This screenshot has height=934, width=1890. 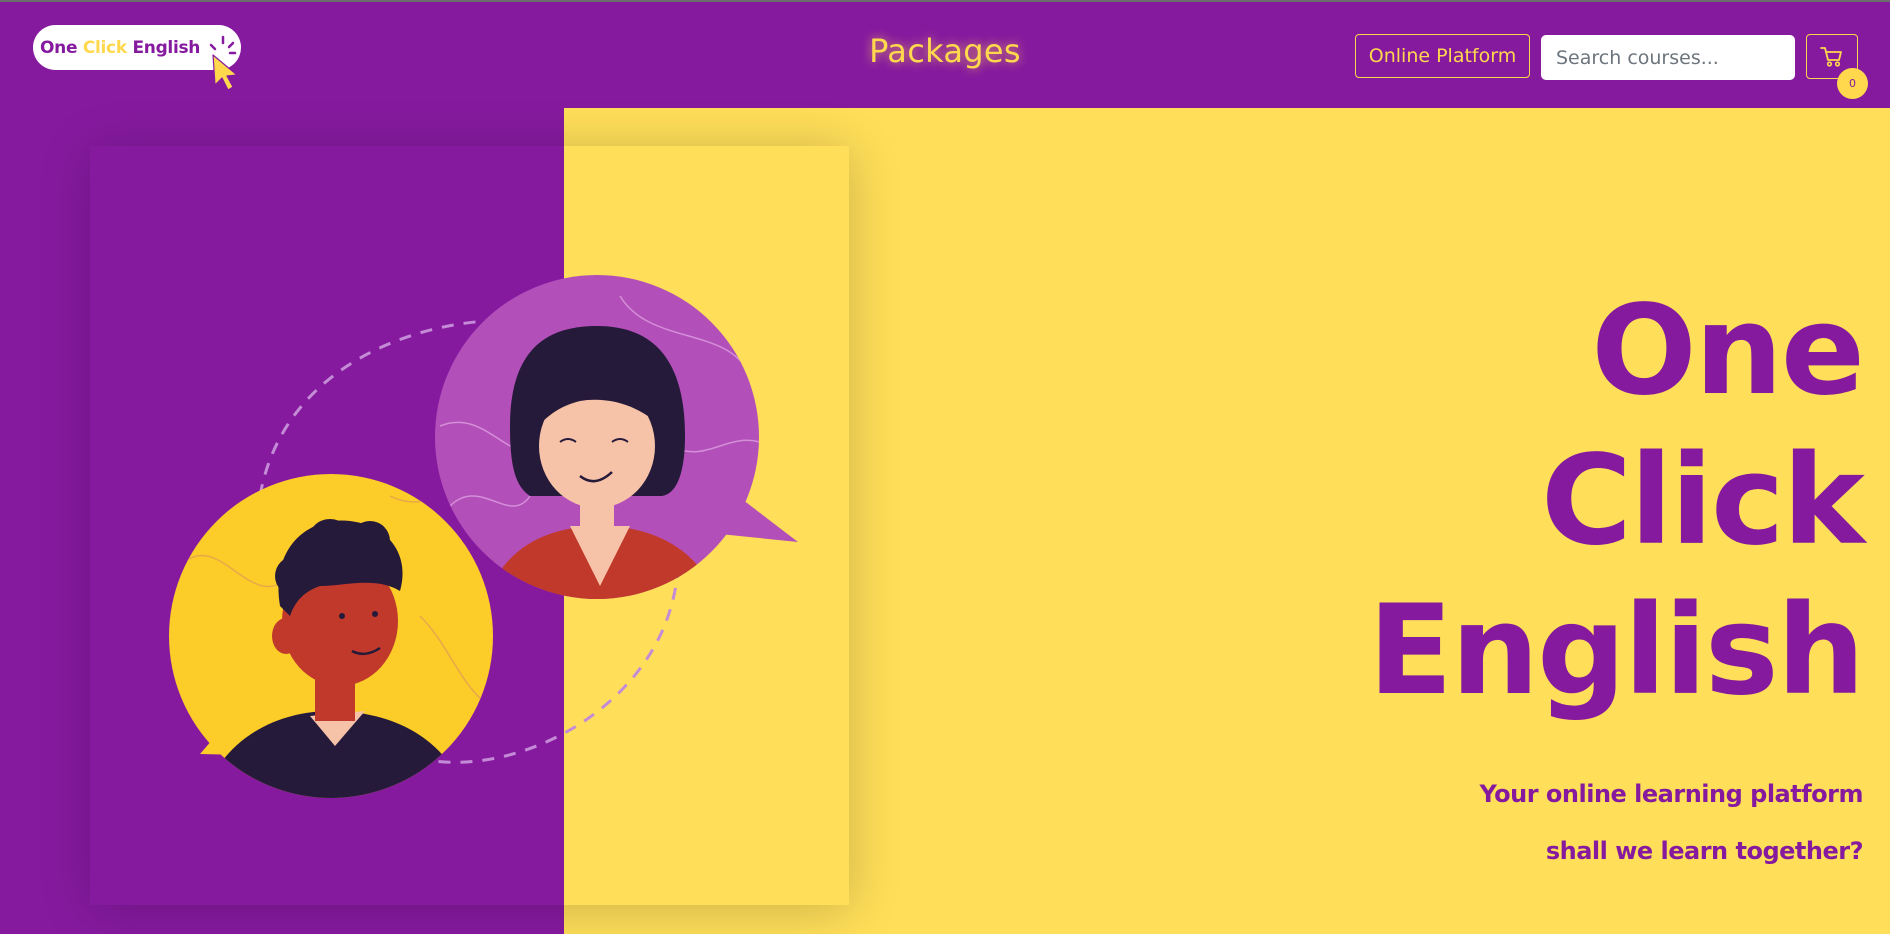 What do you see at coordinates (1704, 851) in the screenshot?
I see `hero-tagline: shall we learn together?` at bounding box center [1704, 851].